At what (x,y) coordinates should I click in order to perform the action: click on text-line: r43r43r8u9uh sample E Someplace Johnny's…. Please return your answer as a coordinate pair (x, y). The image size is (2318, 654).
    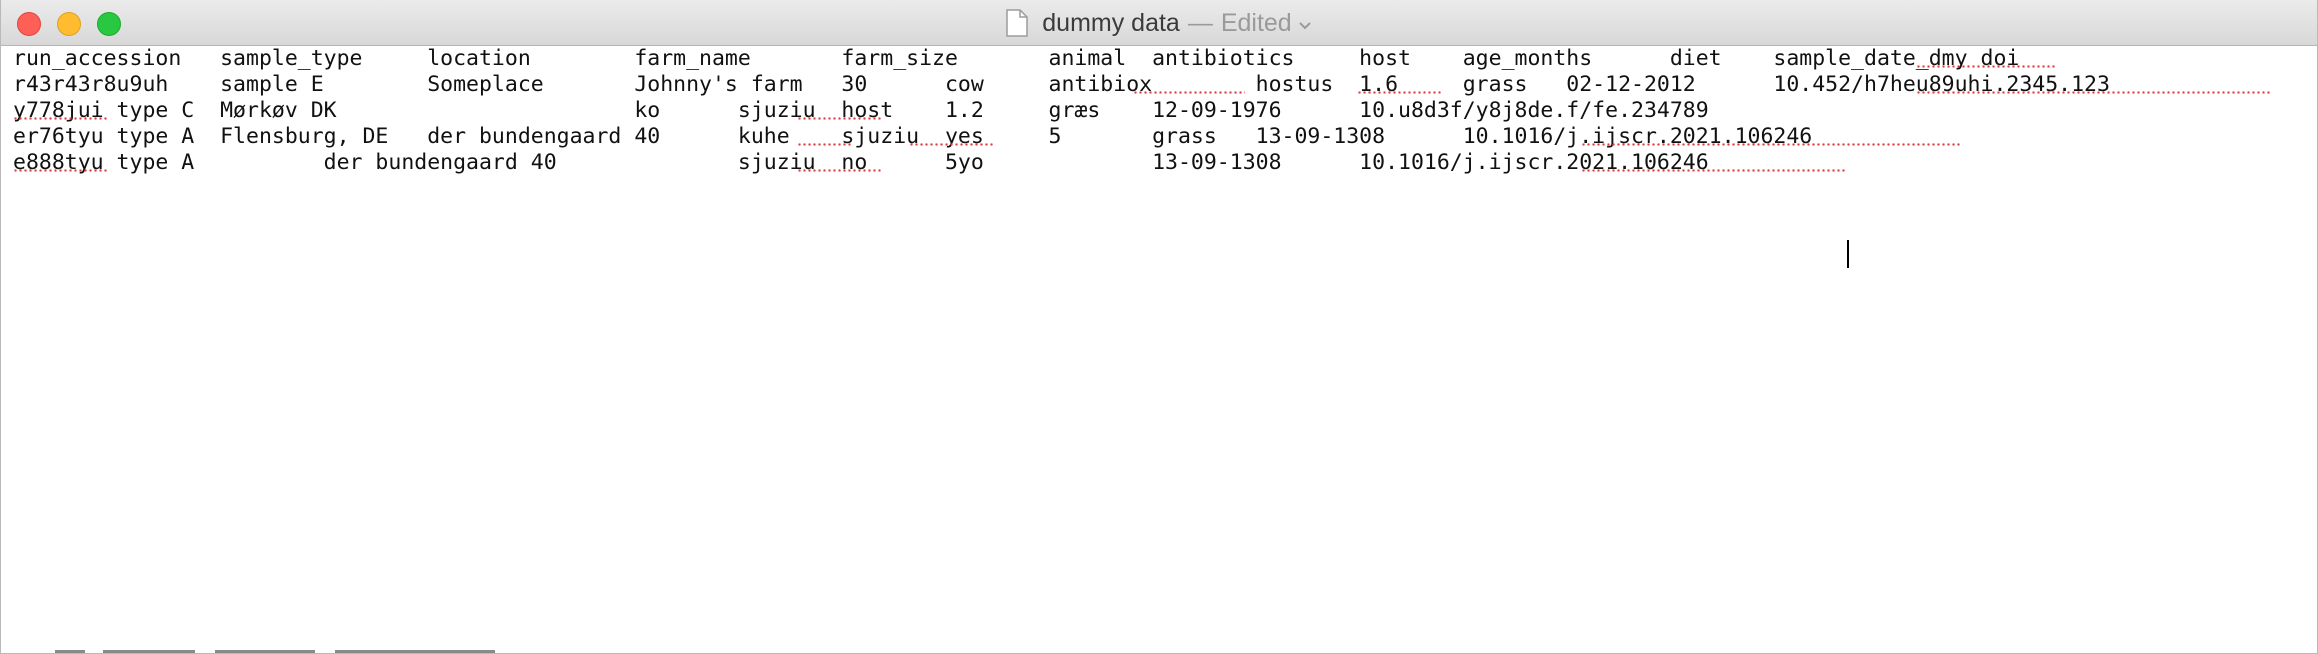
    Looking at the image, I should click on (1061, 85).